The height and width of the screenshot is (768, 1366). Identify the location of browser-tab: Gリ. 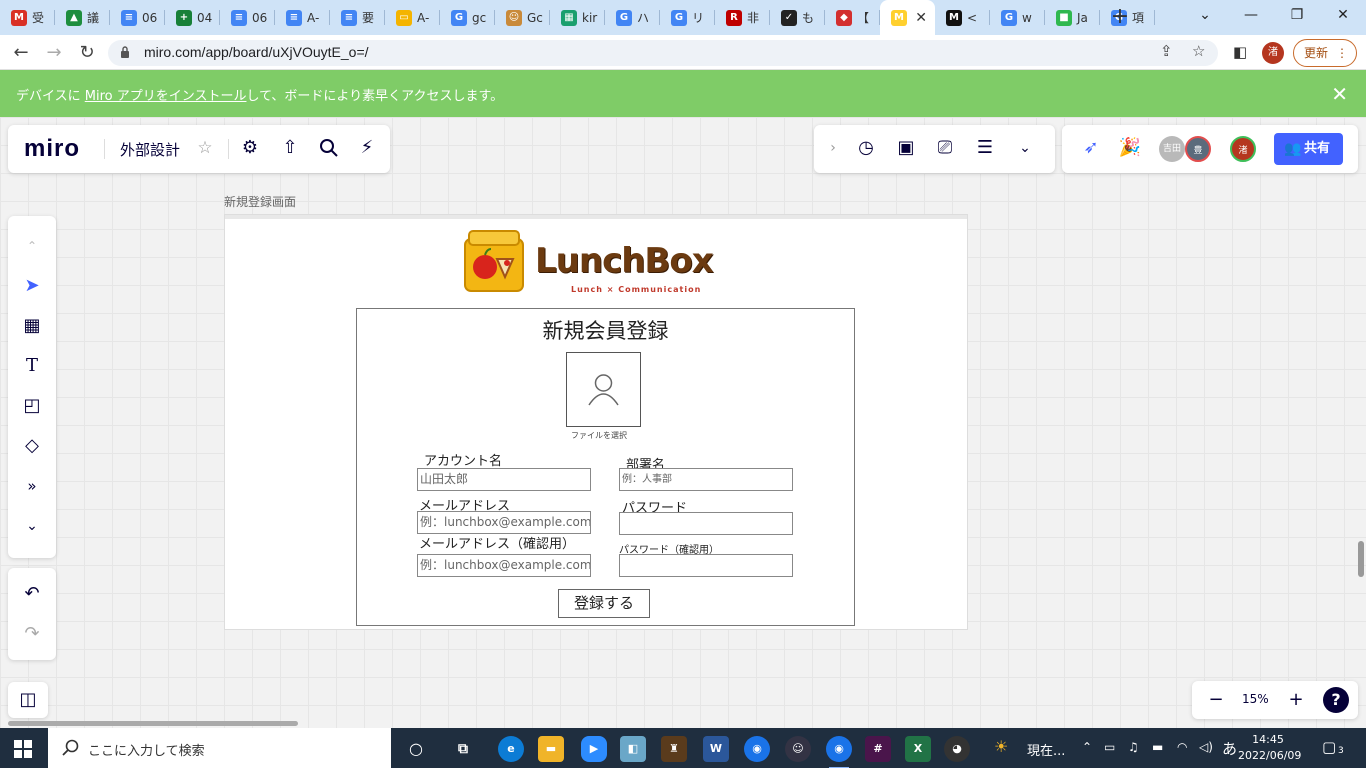
(687, 17).